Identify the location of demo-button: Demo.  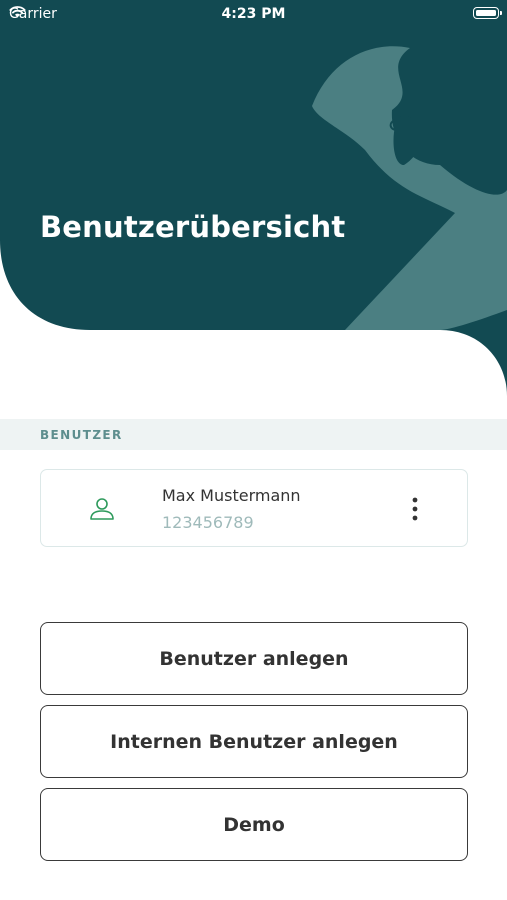
(254, 824).